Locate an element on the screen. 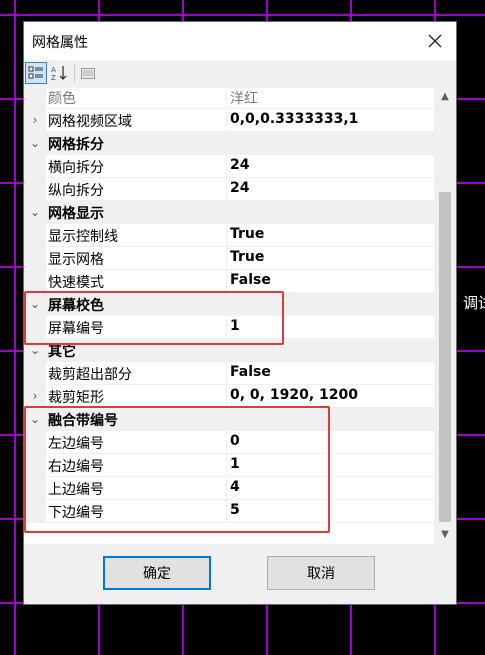 The image size is (485, 655). property-name: 颜色 is located at coordinates (62, 99).